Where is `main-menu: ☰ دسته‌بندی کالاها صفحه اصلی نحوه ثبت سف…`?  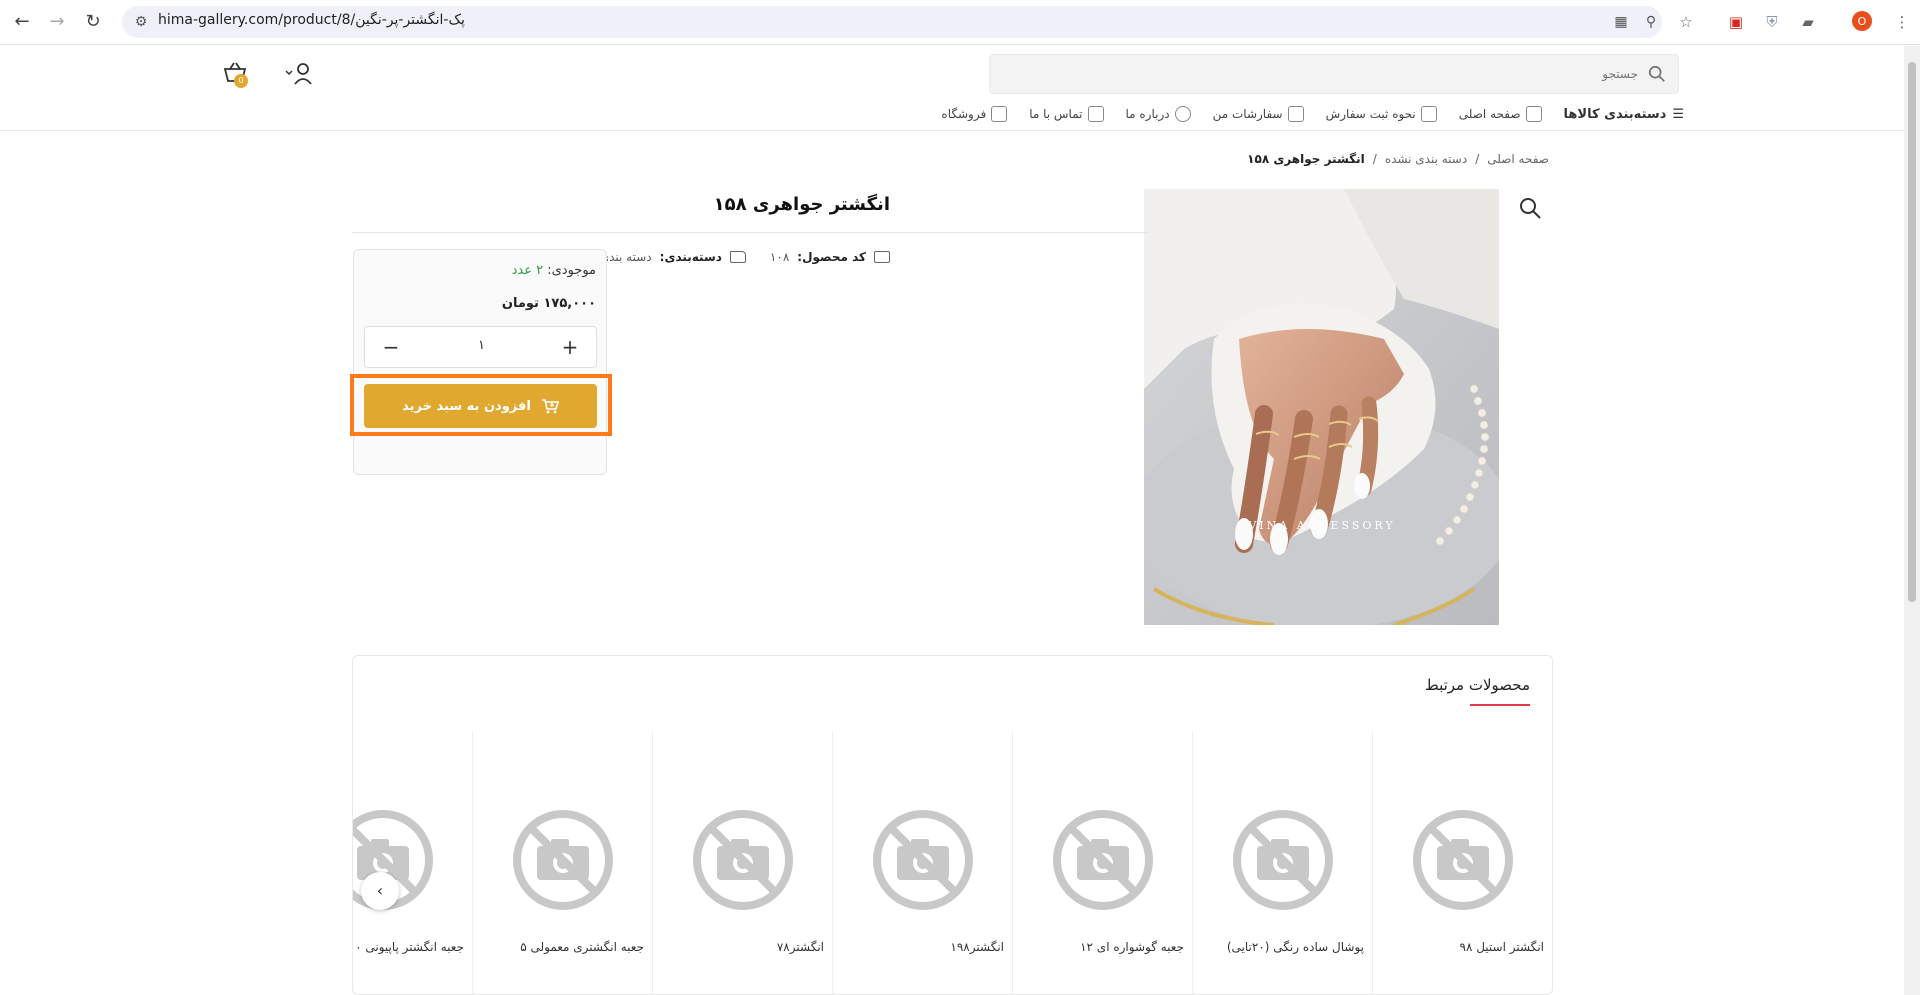 main-menu: ☰ دسته‌بندی کالاها صفحه اصلی نحوه ثبت سف… is located at coordinates (1312, 114).